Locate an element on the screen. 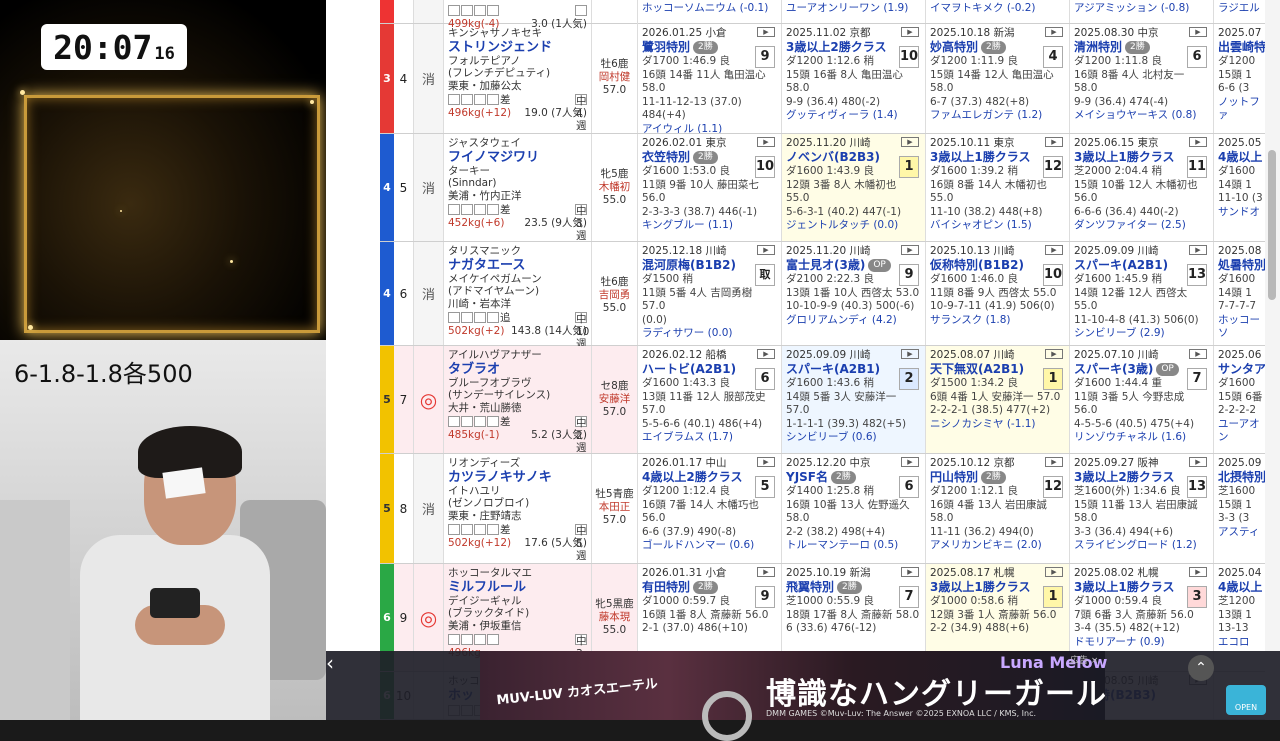 This screenshot has height=741, width=1280. past-race-name: YJSF名 is located at coordinates (807, 477).